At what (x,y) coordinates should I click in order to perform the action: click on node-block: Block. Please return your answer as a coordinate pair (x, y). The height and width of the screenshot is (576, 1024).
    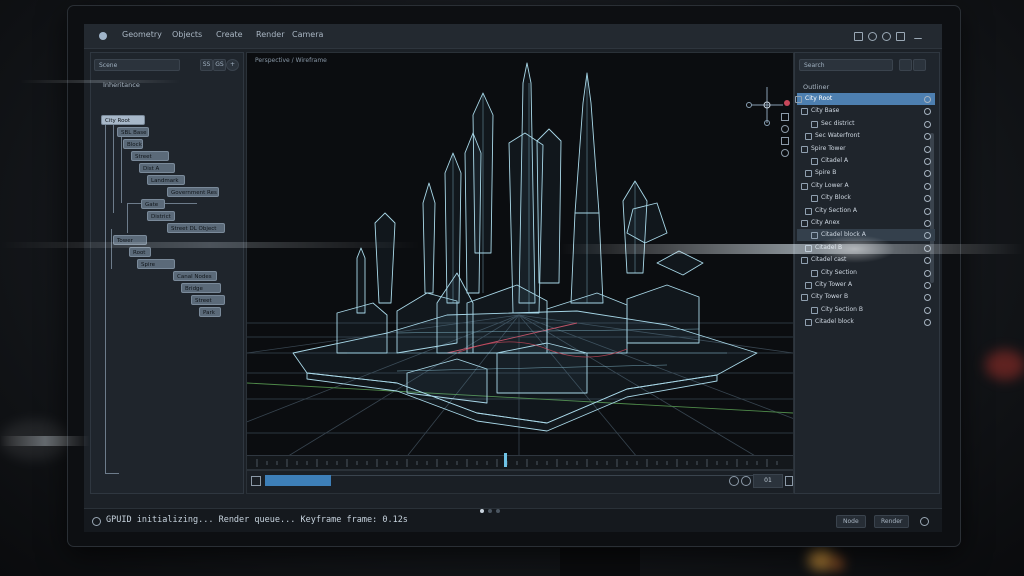
    Looking at the image, I should click on (133, 144).